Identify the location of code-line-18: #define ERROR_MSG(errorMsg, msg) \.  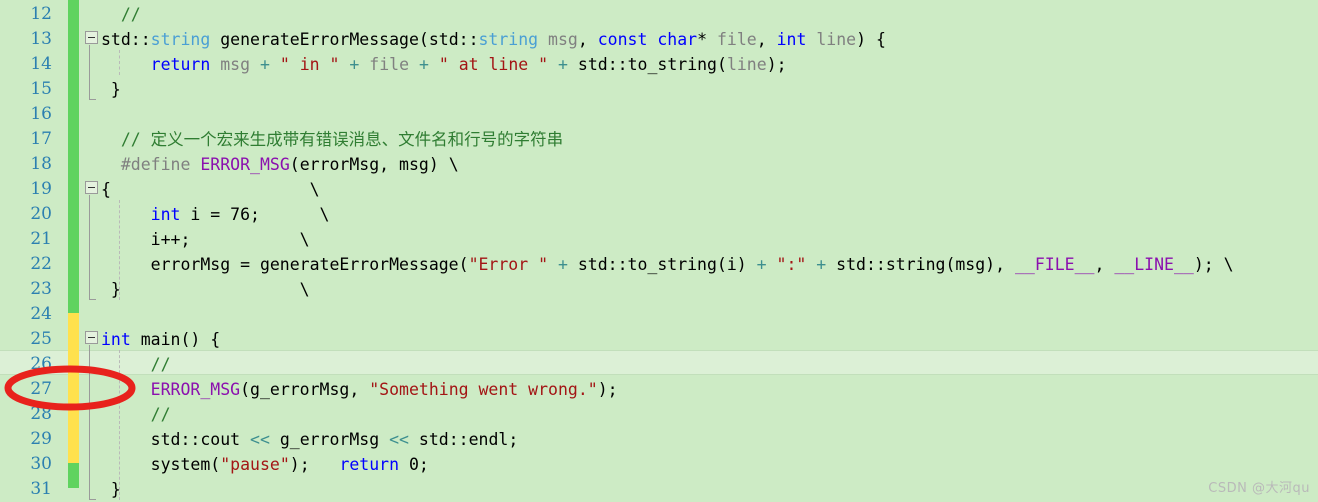
(280, 164).